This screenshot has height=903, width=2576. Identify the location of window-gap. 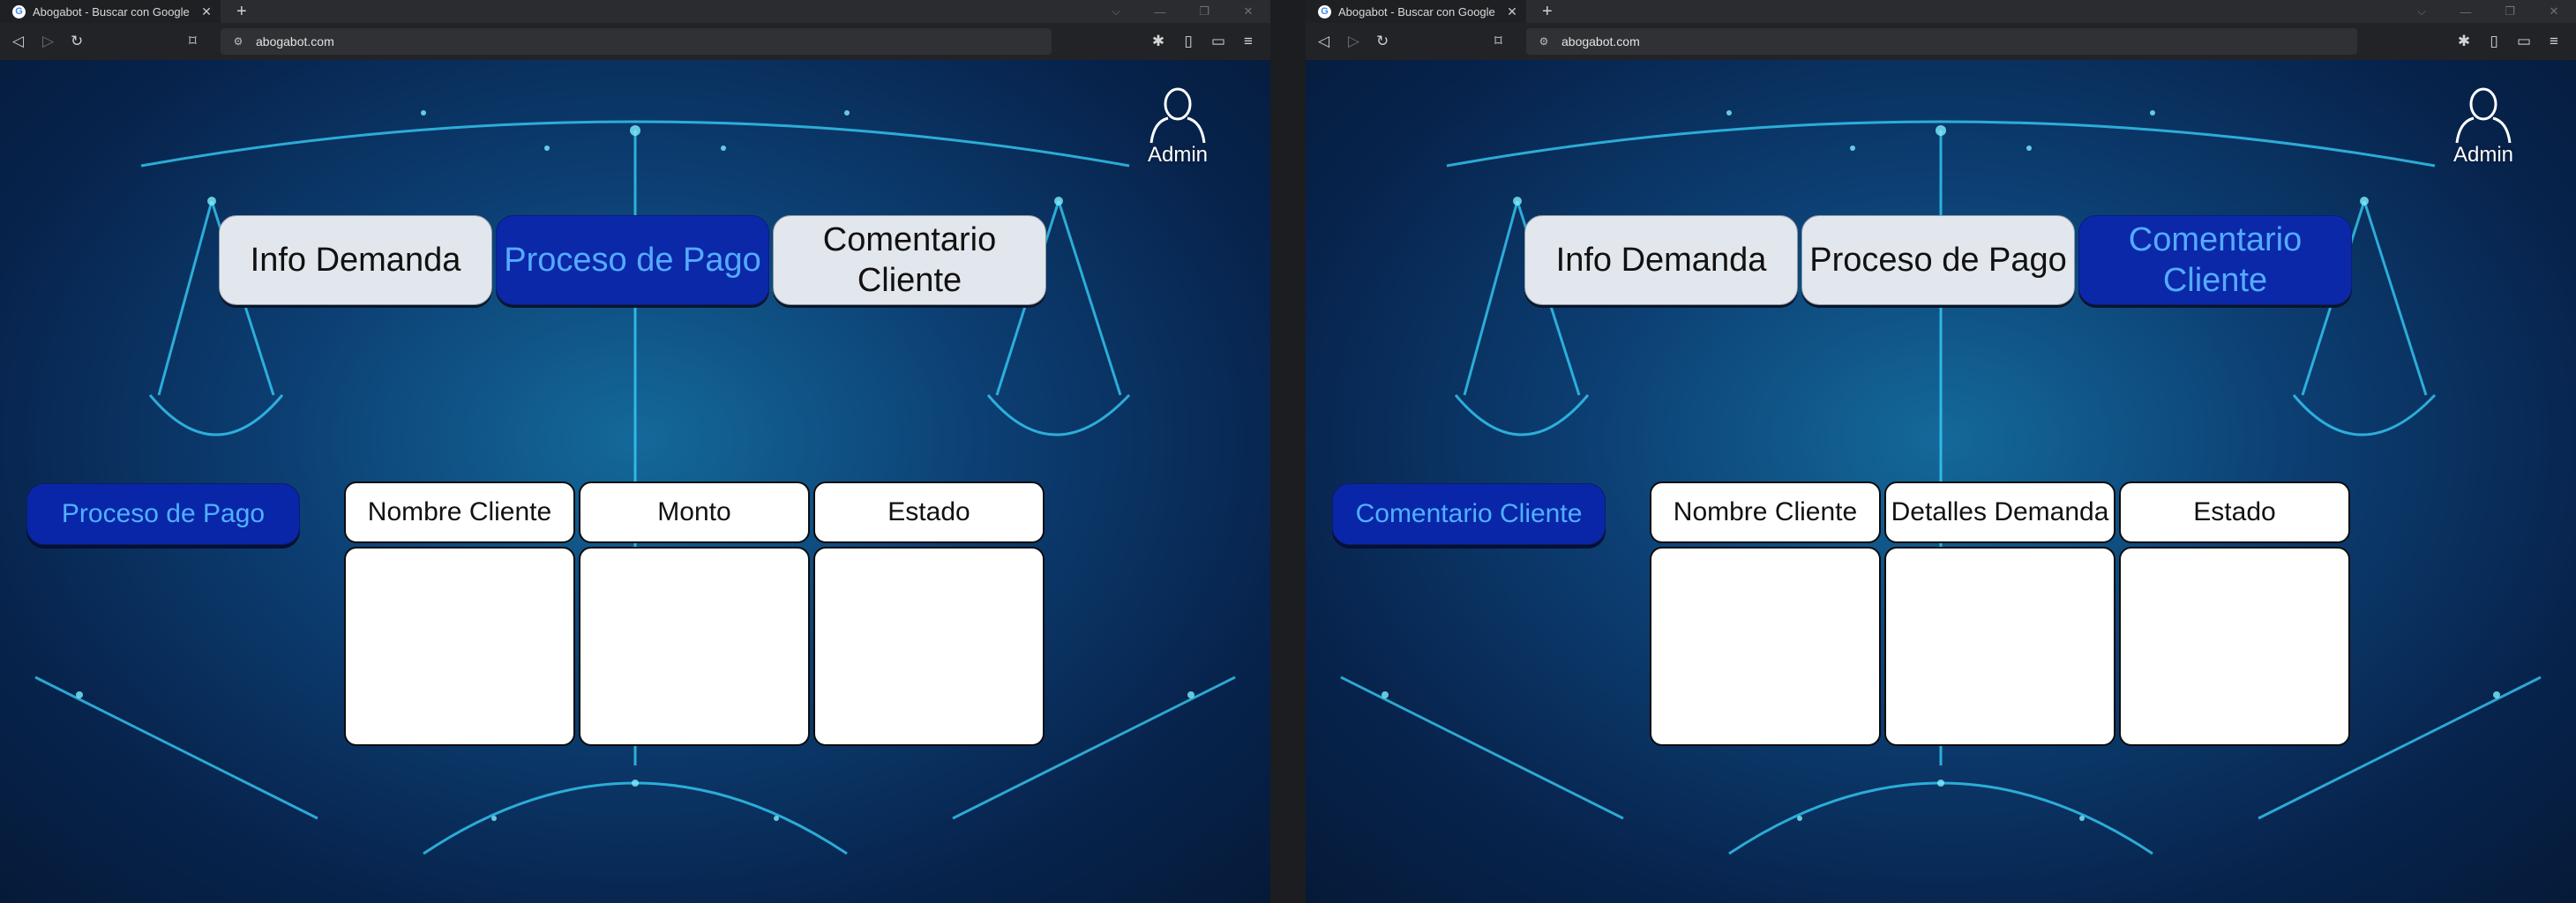
(1288, 451).